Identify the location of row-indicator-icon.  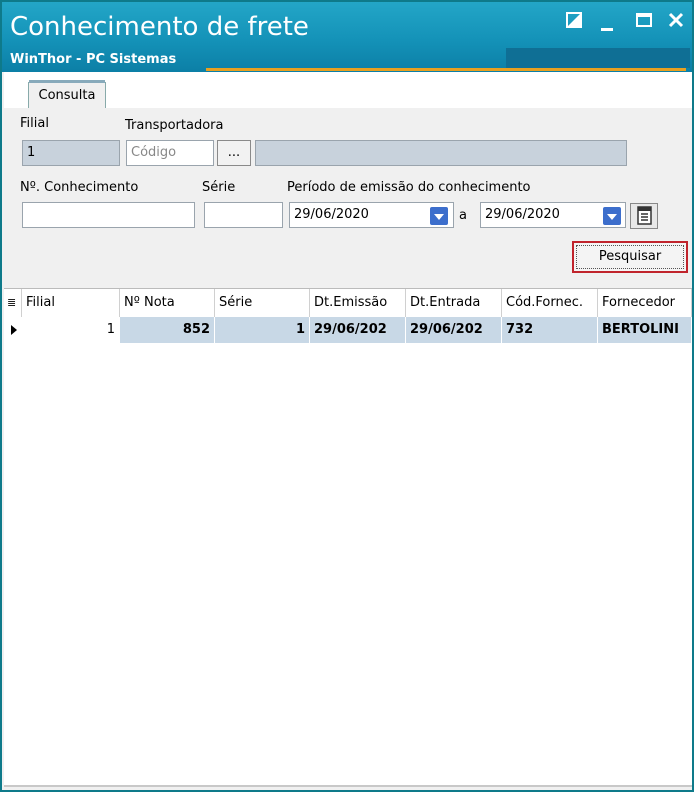
(13, 330).